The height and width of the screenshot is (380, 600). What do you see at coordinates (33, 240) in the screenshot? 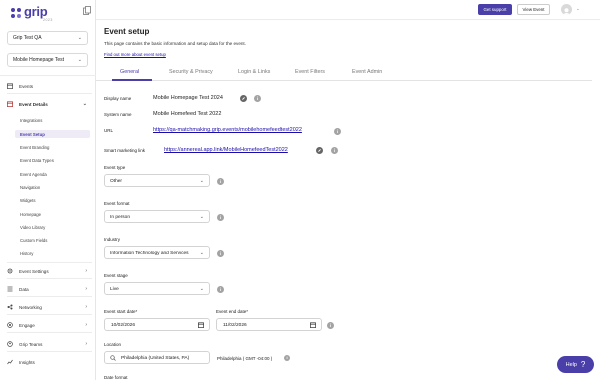
I see `sidebar-subitem-custom-fields: Custom Fields` at bounding box center [33, 240].